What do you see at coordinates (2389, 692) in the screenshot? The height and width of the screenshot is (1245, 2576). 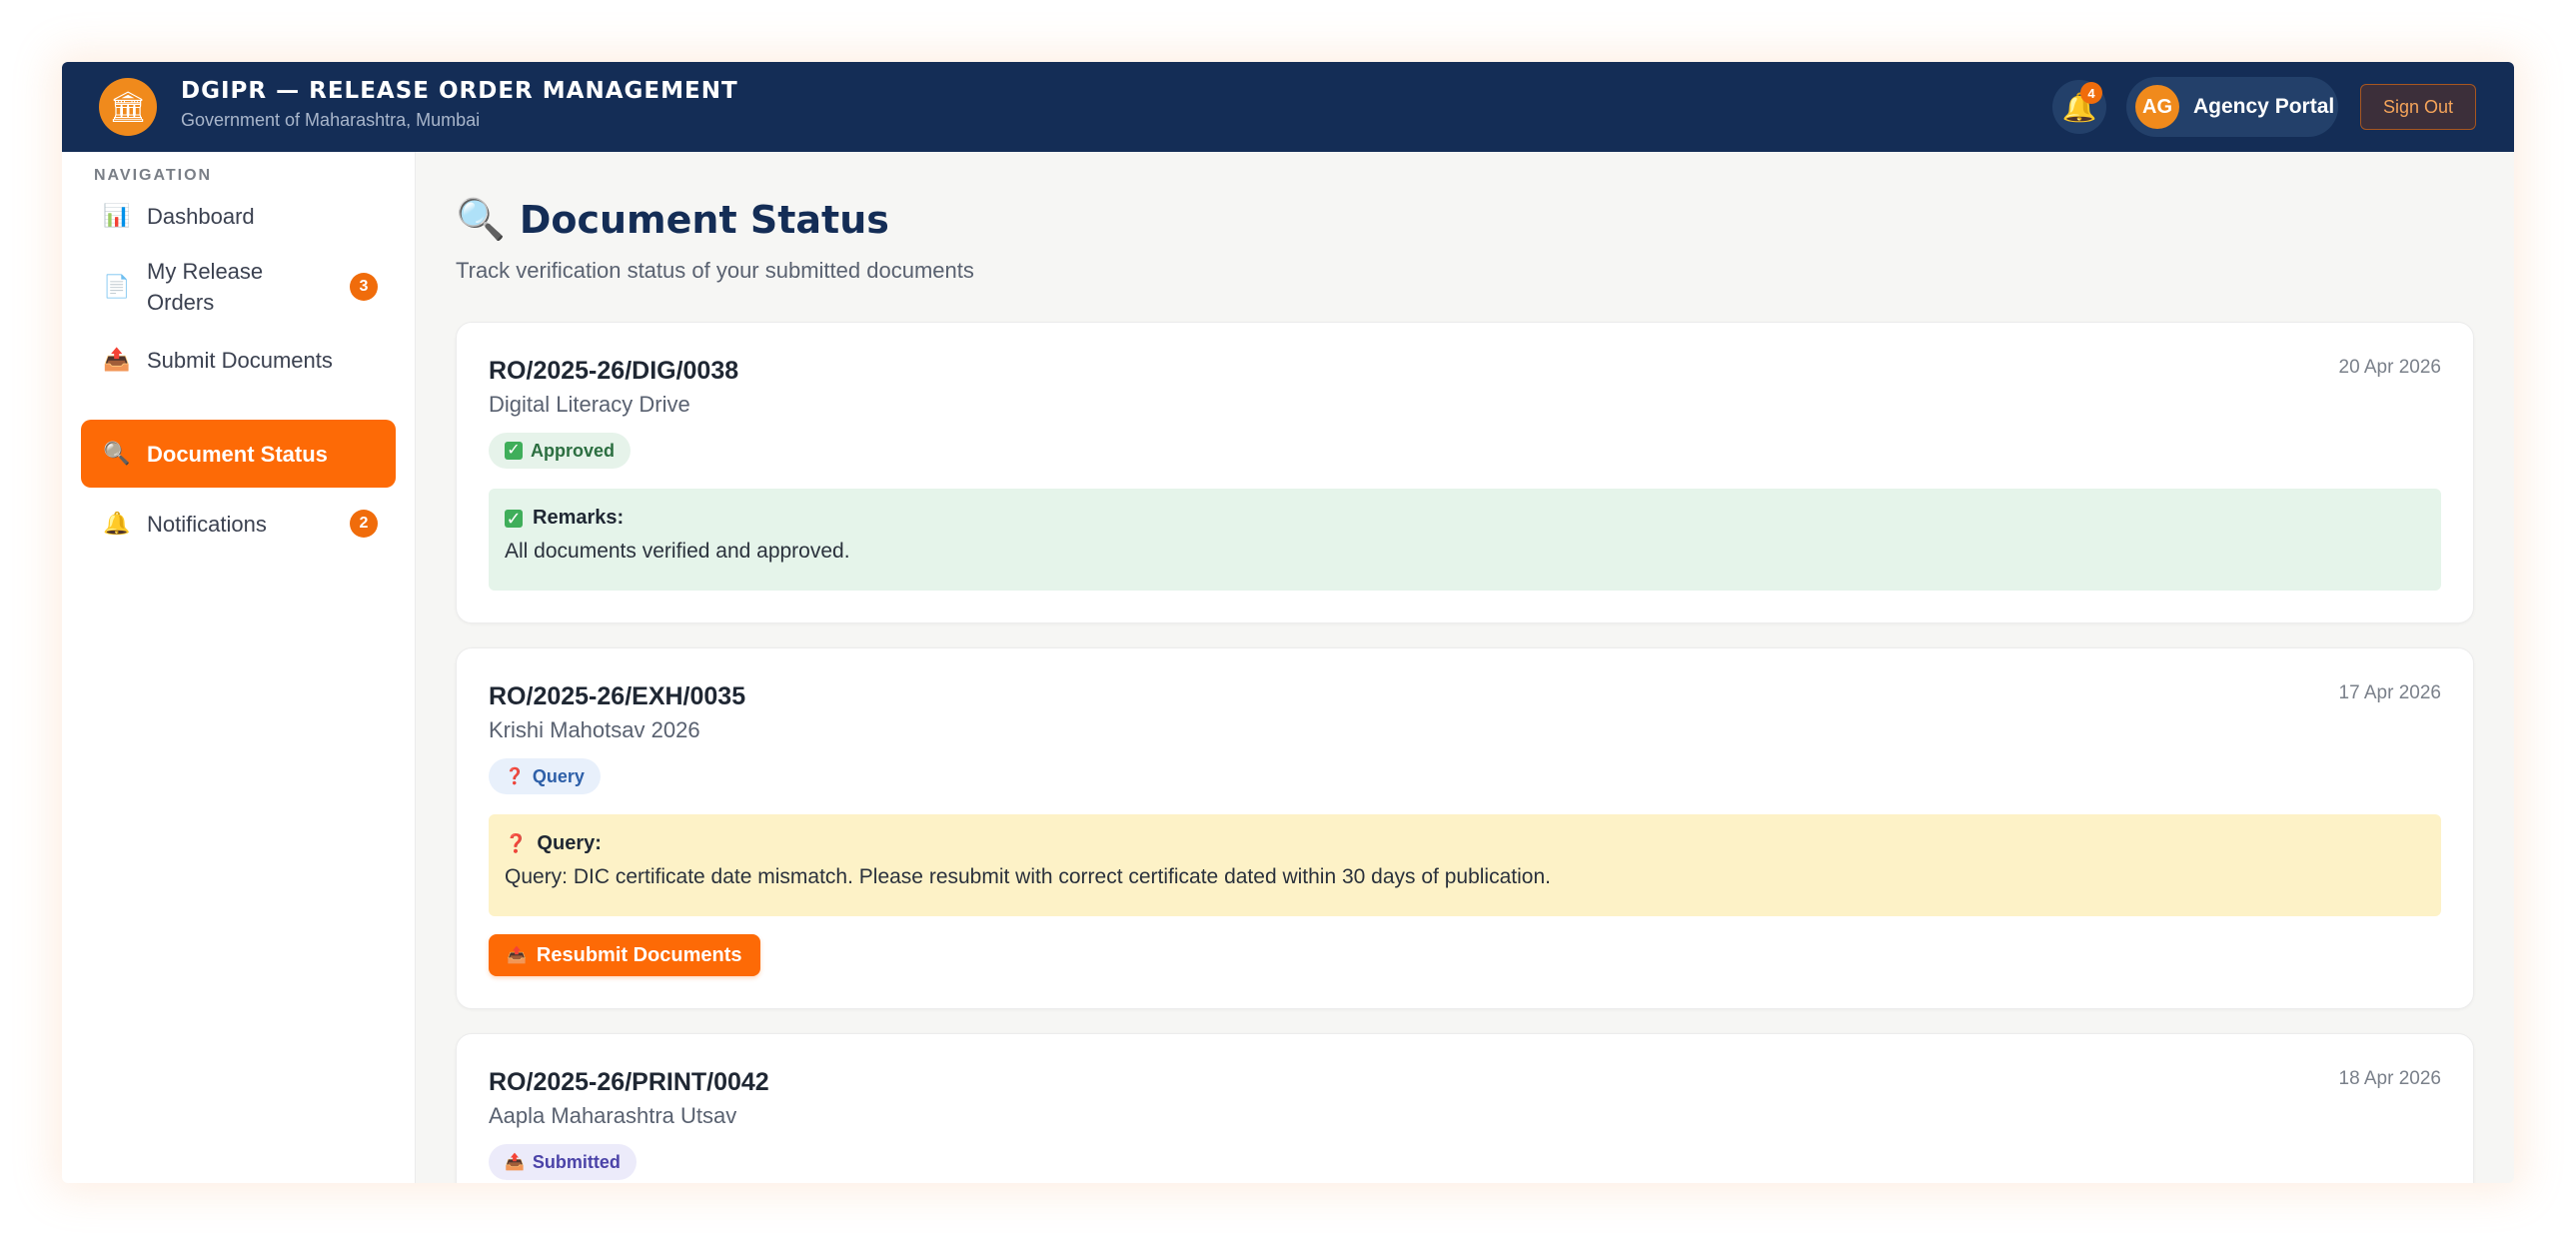 I see `card-date: 17 Apr 2026` at bounding box center [2389, 692].